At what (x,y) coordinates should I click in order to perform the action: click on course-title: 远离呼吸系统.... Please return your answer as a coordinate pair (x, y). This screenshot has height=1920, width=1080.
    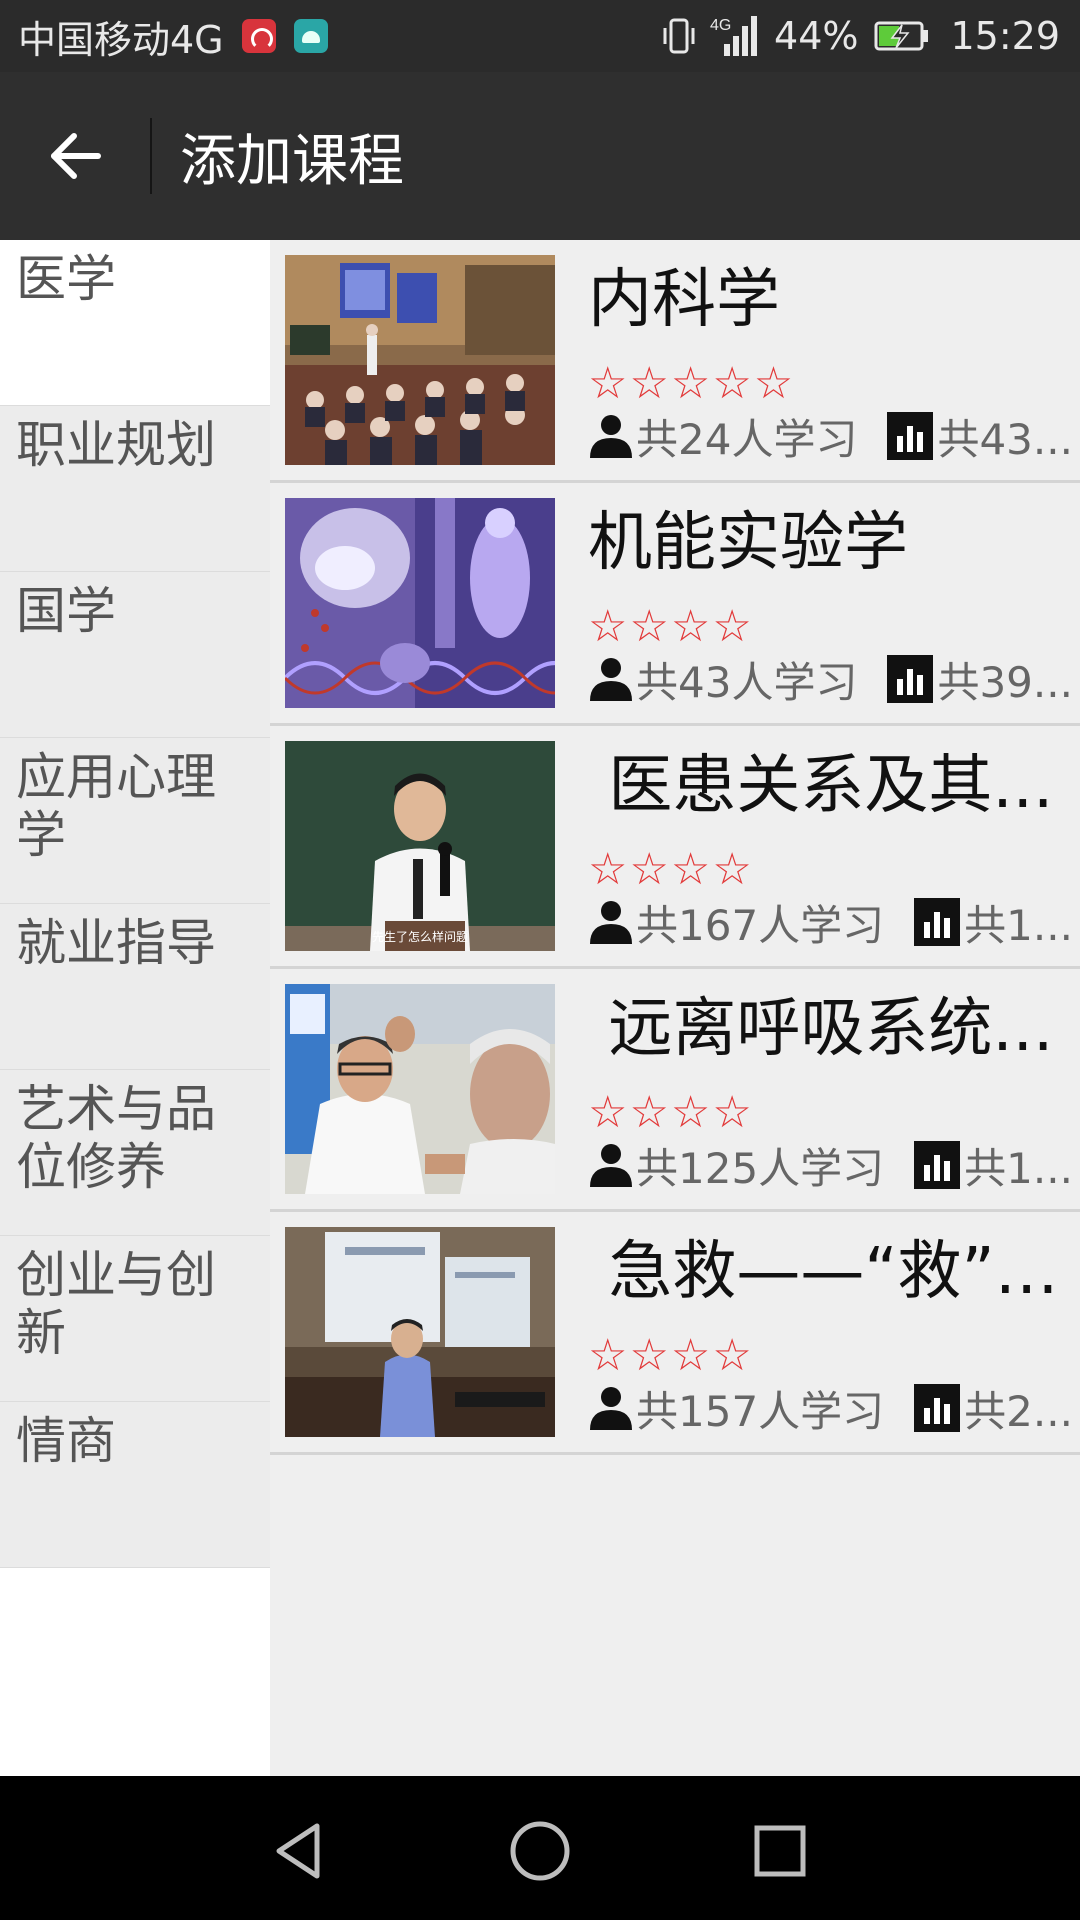
    Looking at the image, I should click on (821, 1029).